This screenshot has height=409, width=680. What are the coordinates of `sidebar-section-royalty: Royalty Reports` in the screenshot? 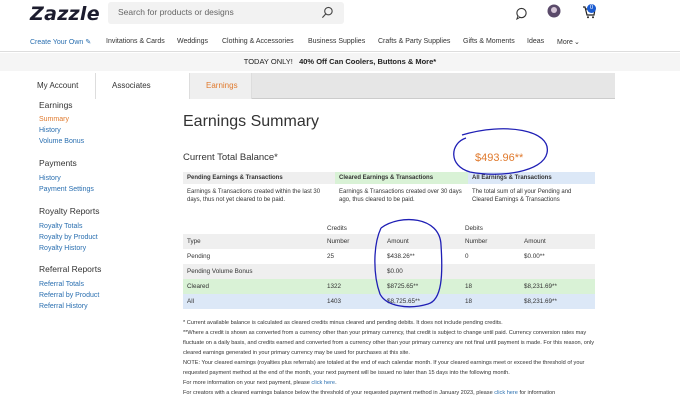 It's located at (69, 211).